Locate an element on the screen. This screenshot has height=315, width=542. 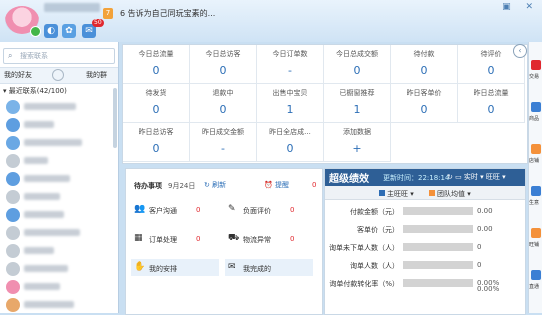
legend-main: 主旺旺 ▾ is located at coordinates (400, 194).